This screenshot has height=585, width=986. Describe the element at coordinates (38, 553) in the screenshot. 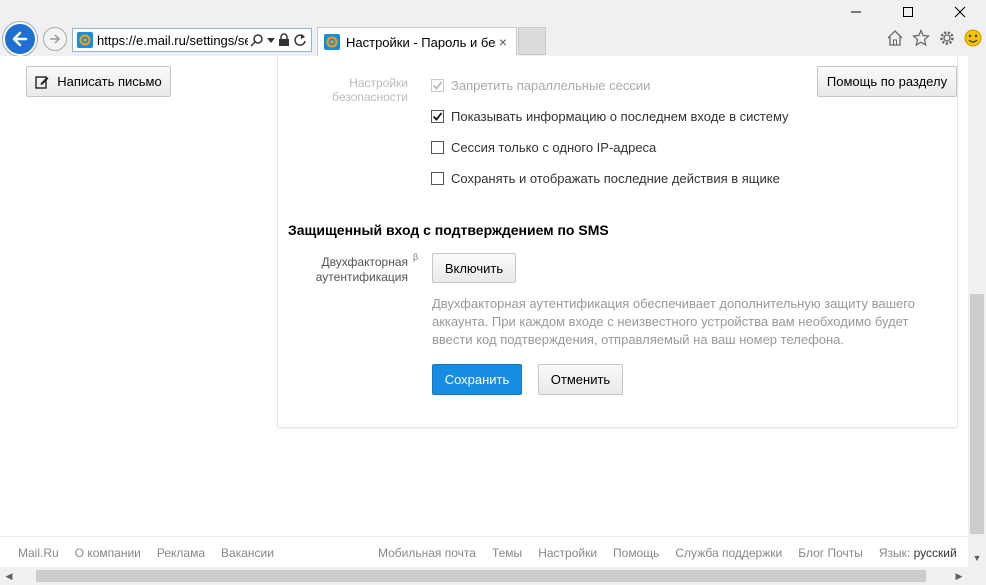

I see `footer-link-mailru: Mail.Ru` at that location.